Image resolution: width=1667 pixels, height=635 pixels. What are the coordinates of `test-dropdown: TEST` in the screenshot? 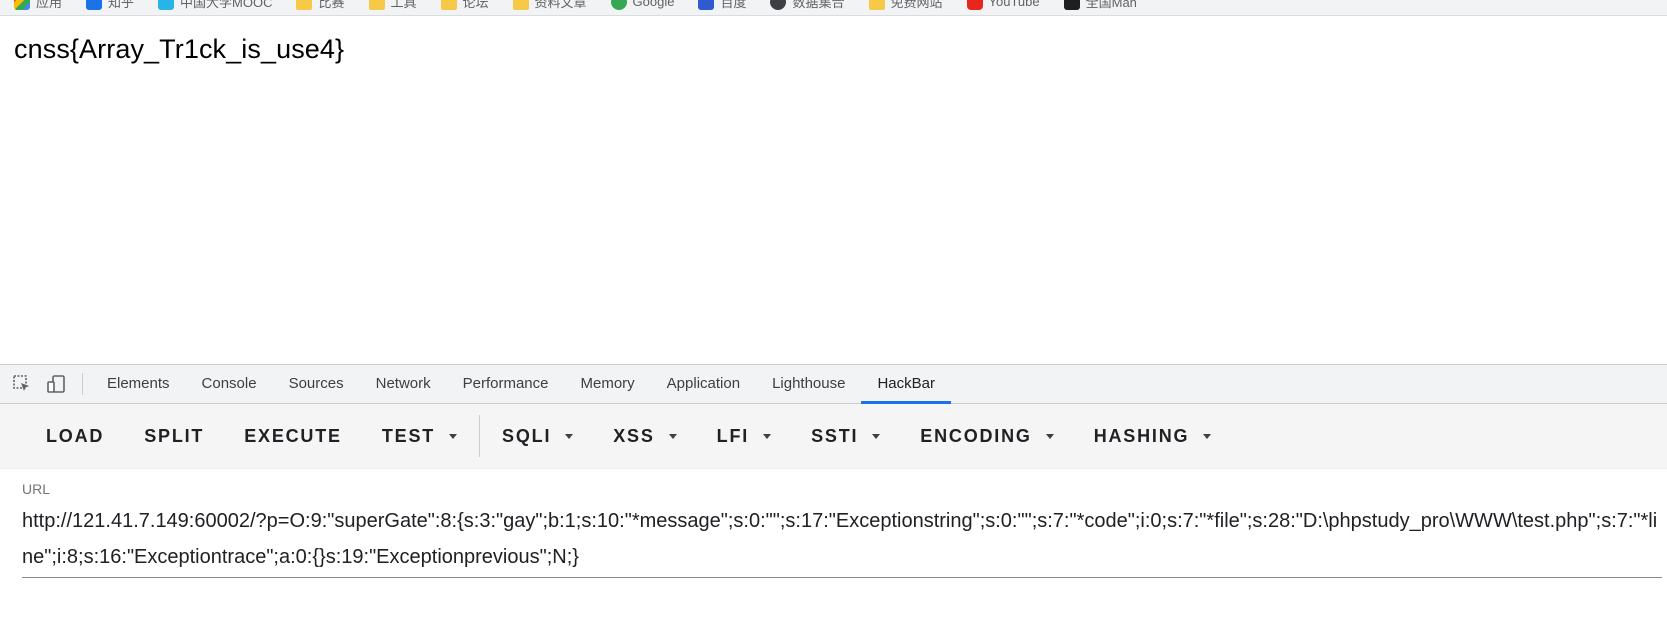 It's located at (419, 436).